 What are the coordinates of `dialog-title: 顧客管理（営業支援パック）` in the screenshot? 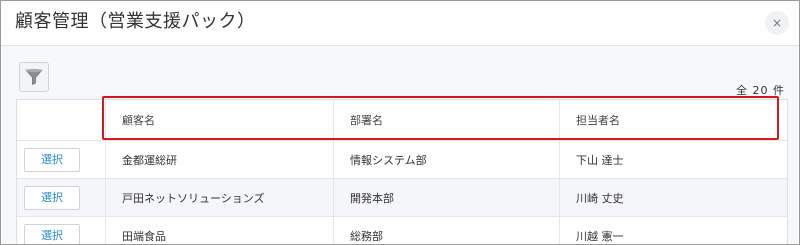 It's located at (135, 21).